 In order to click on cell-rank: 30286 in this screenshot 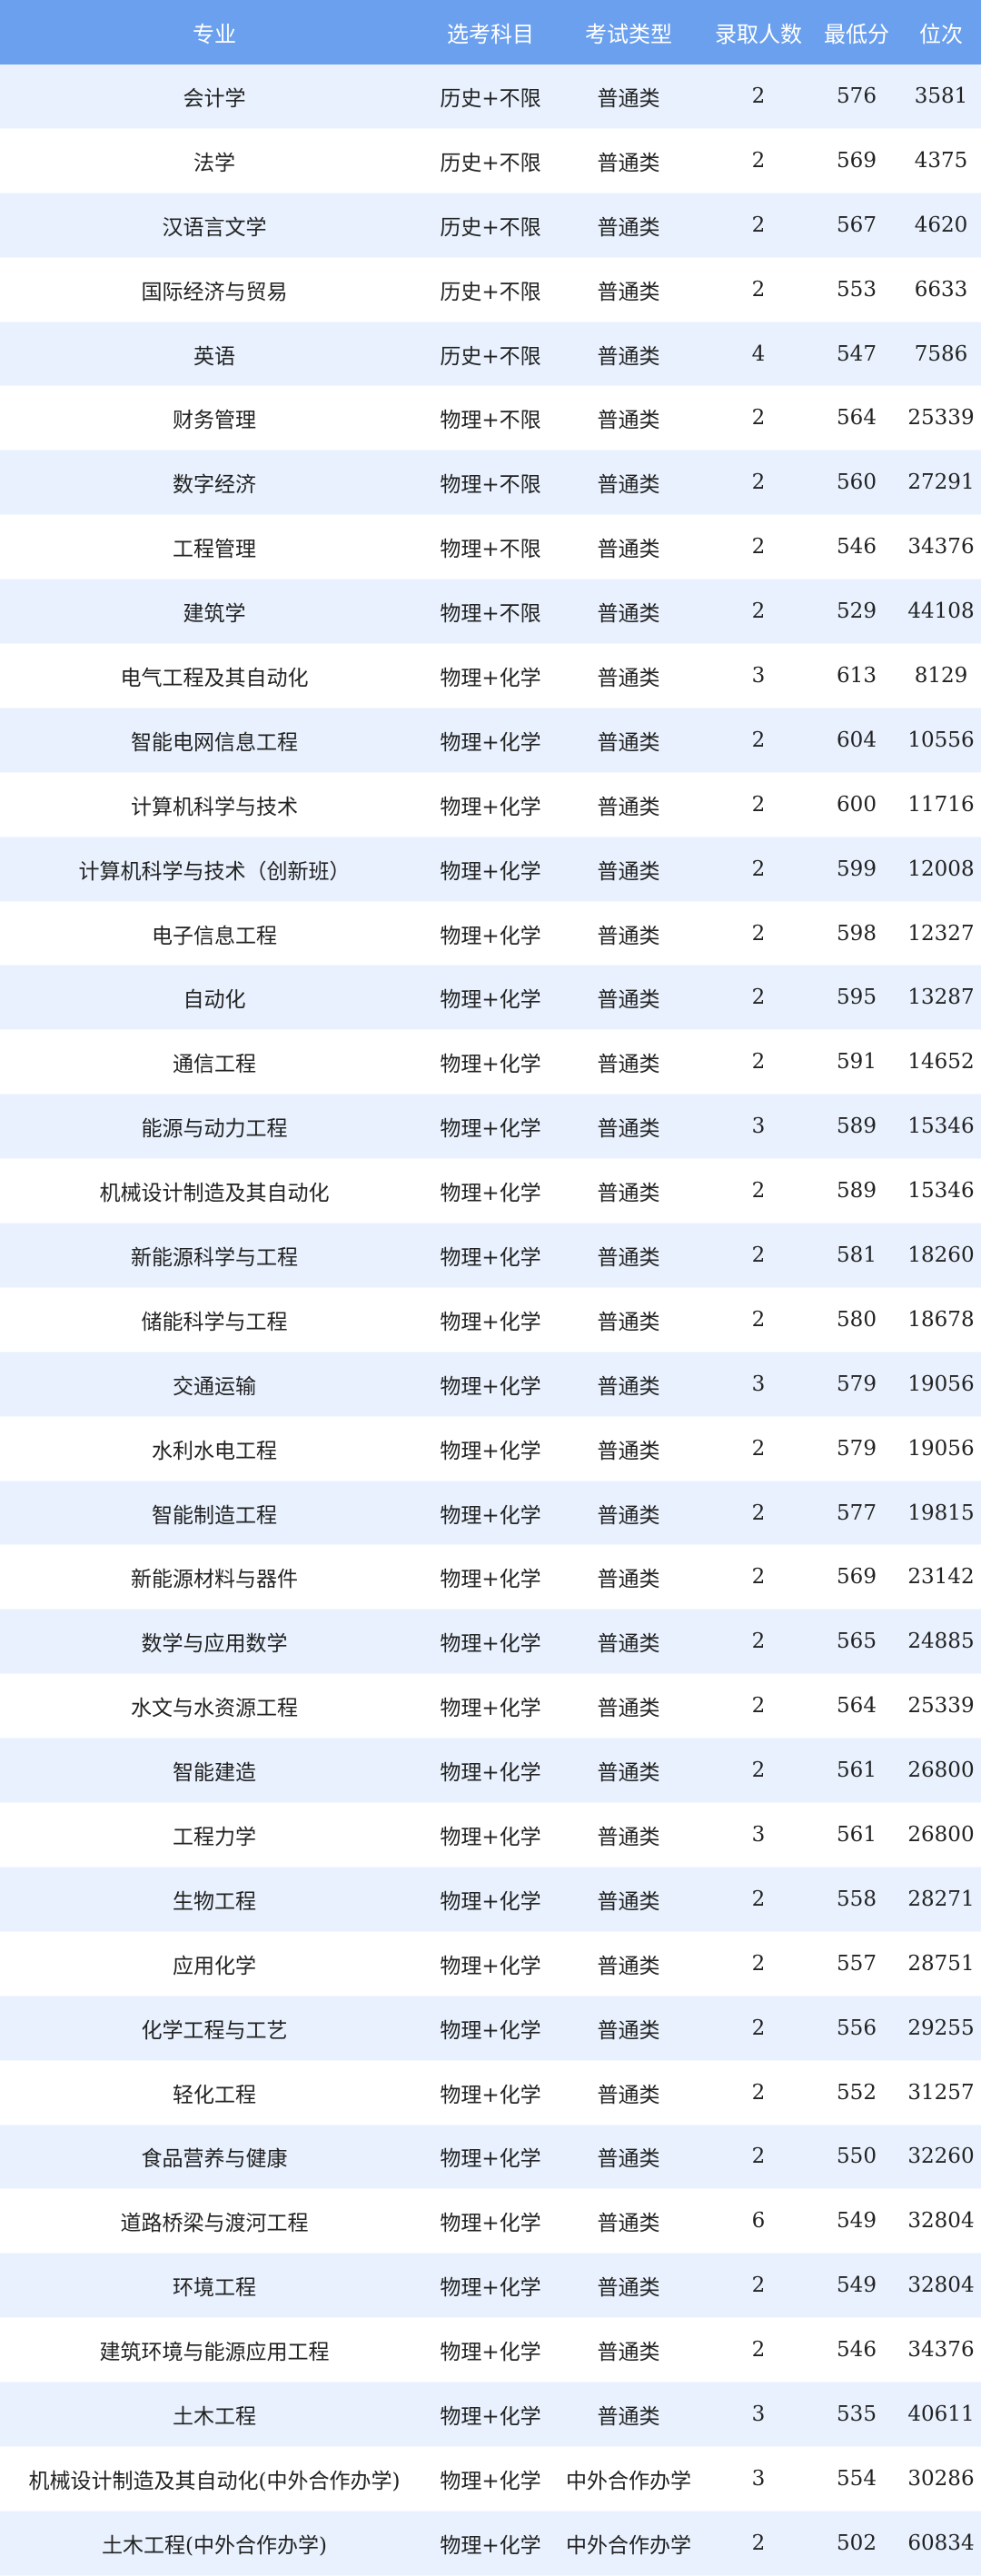, I will do `click(941, 2479)`.